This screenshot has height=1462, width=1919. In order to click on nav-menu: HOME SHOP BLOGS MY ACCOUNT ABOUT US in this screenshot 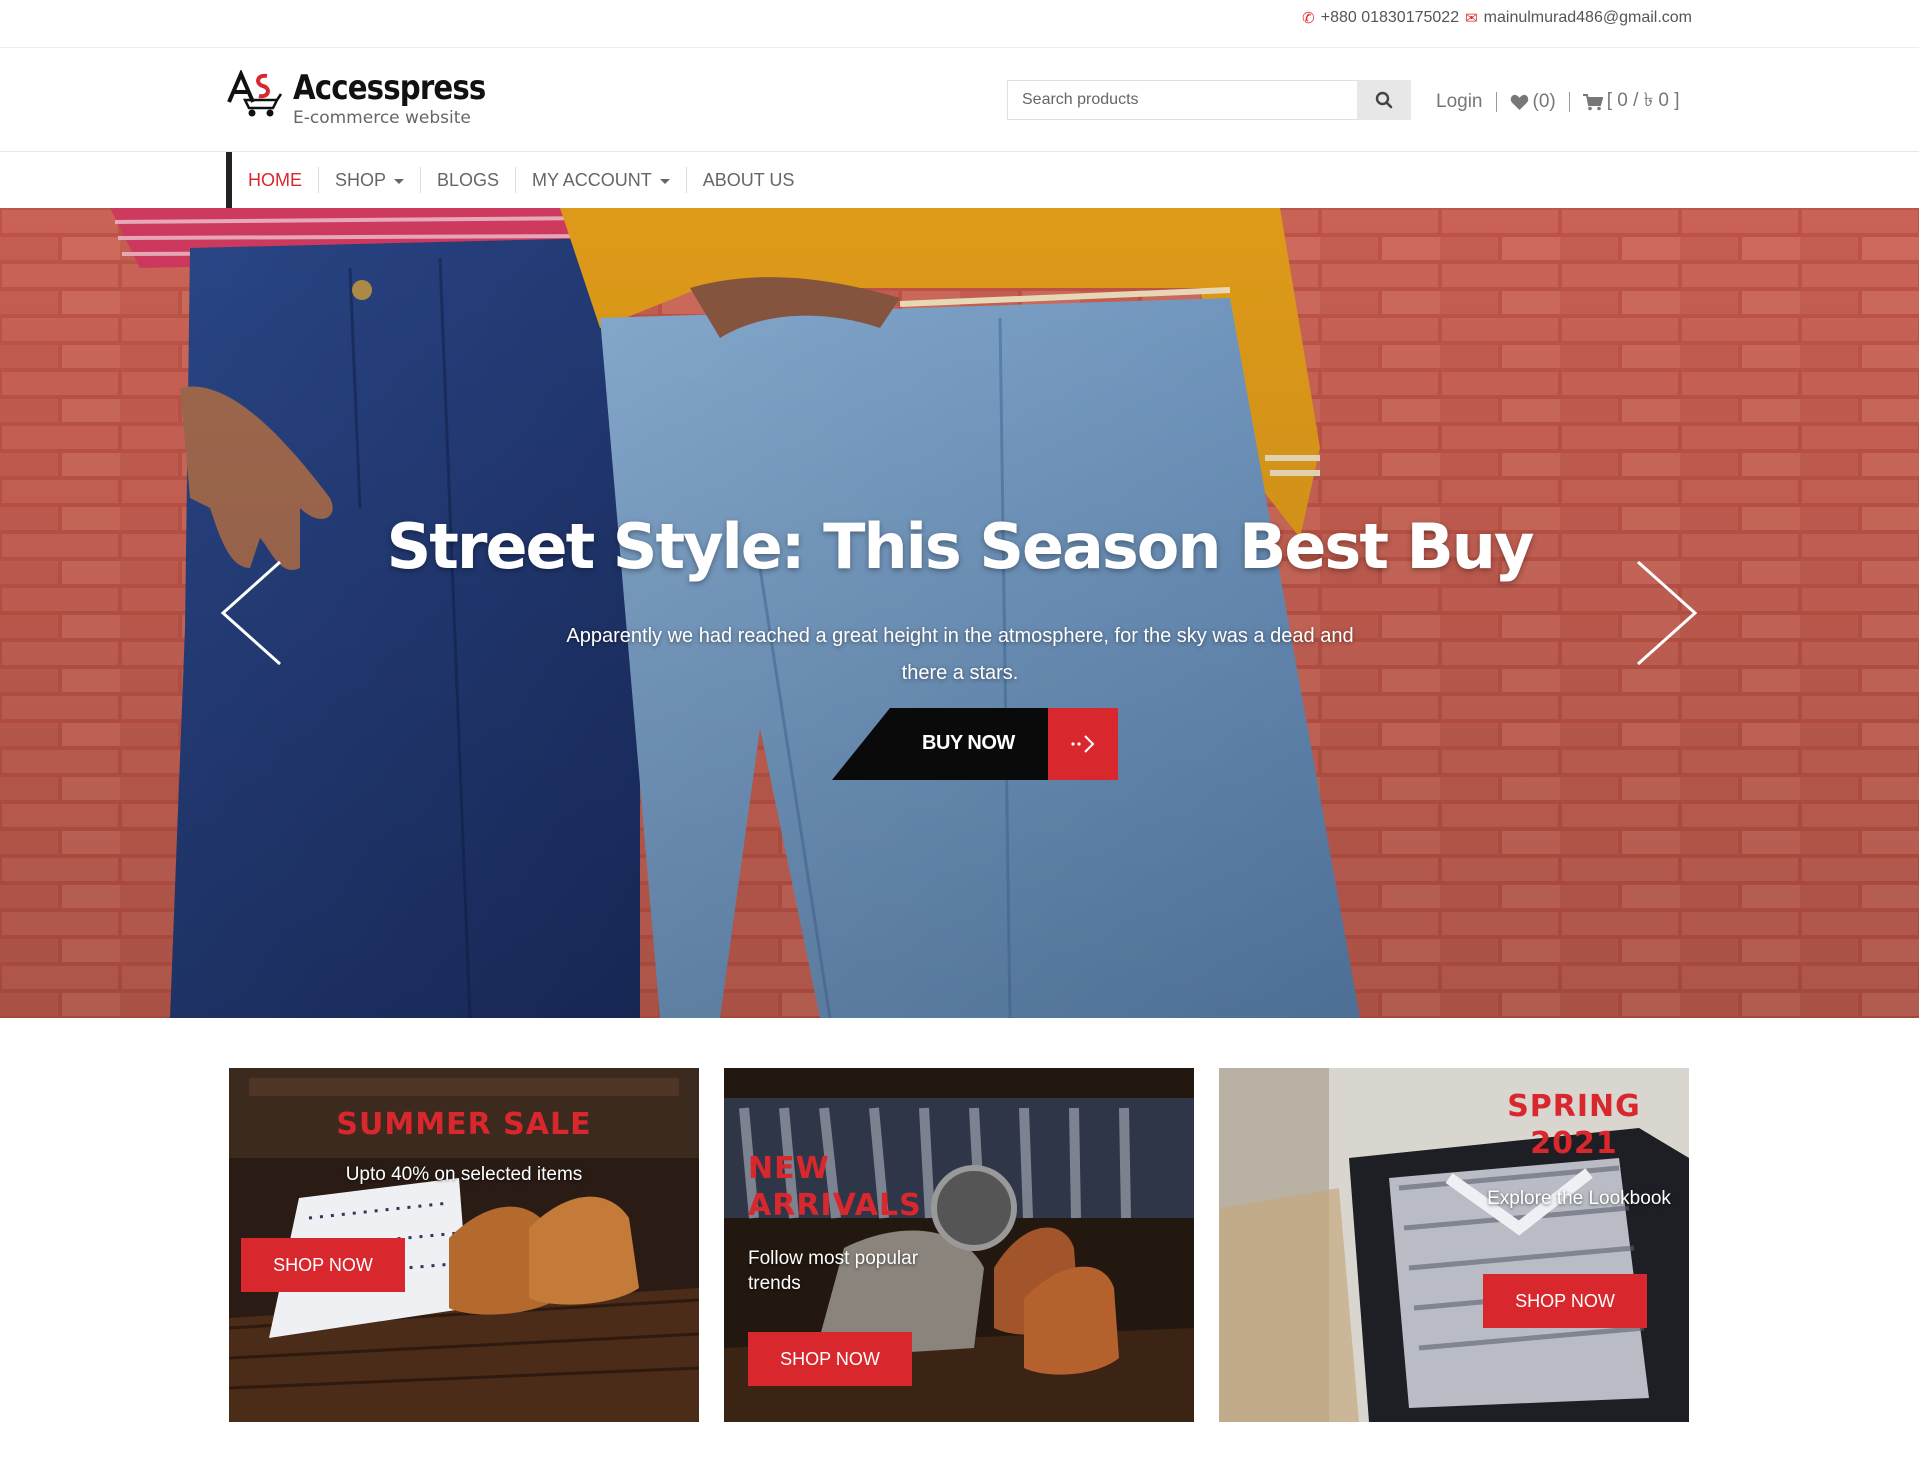, I will do `click(518, 180)`.